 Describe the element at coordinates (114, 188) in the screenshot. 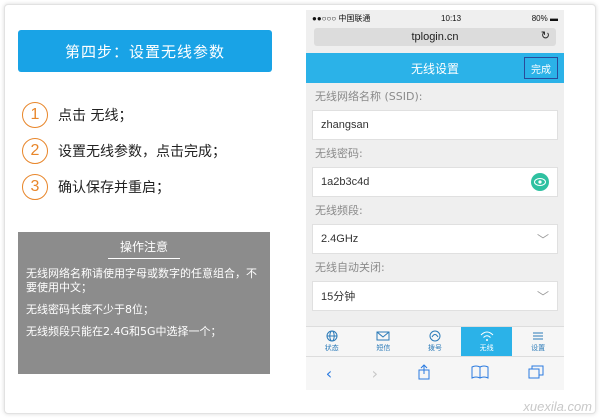

I see `step-text: 确认保存并重启；` at that location.